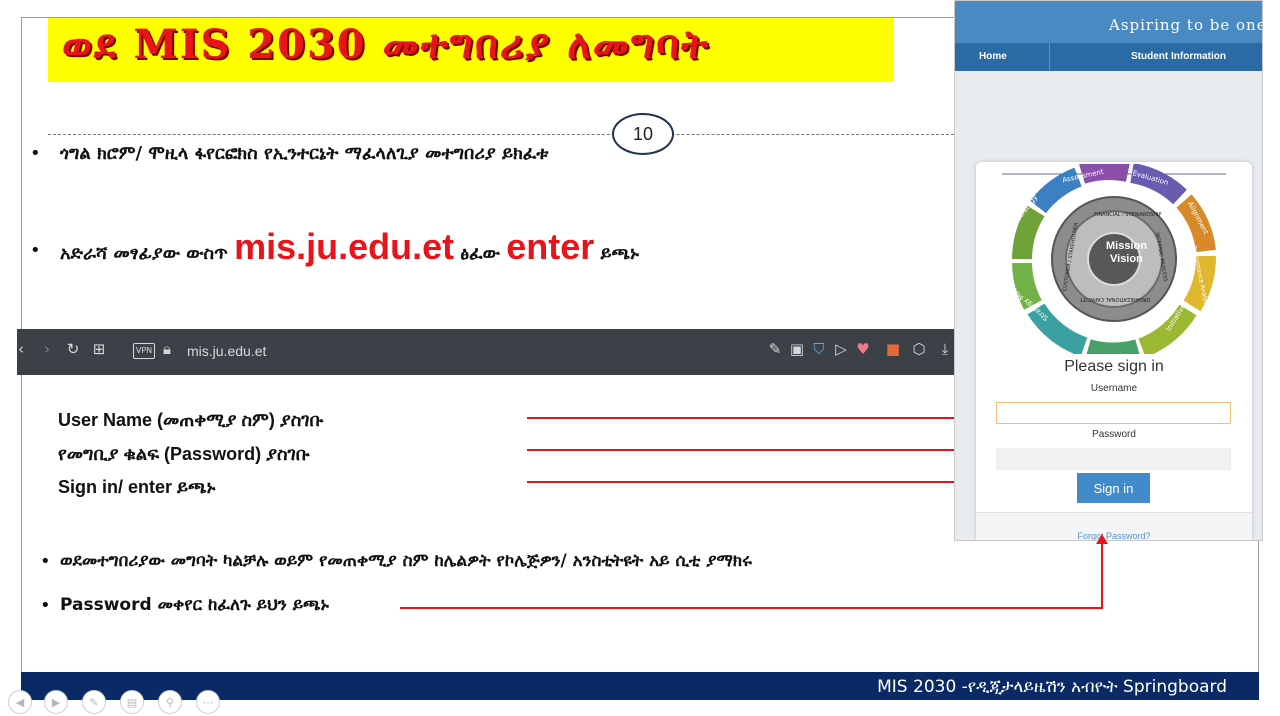 This screenshot has height=716, width=1280. I want to click on slide-title: ወደ MIS 2030 መተግበሪያ ለመግባት, so click(386, 44).